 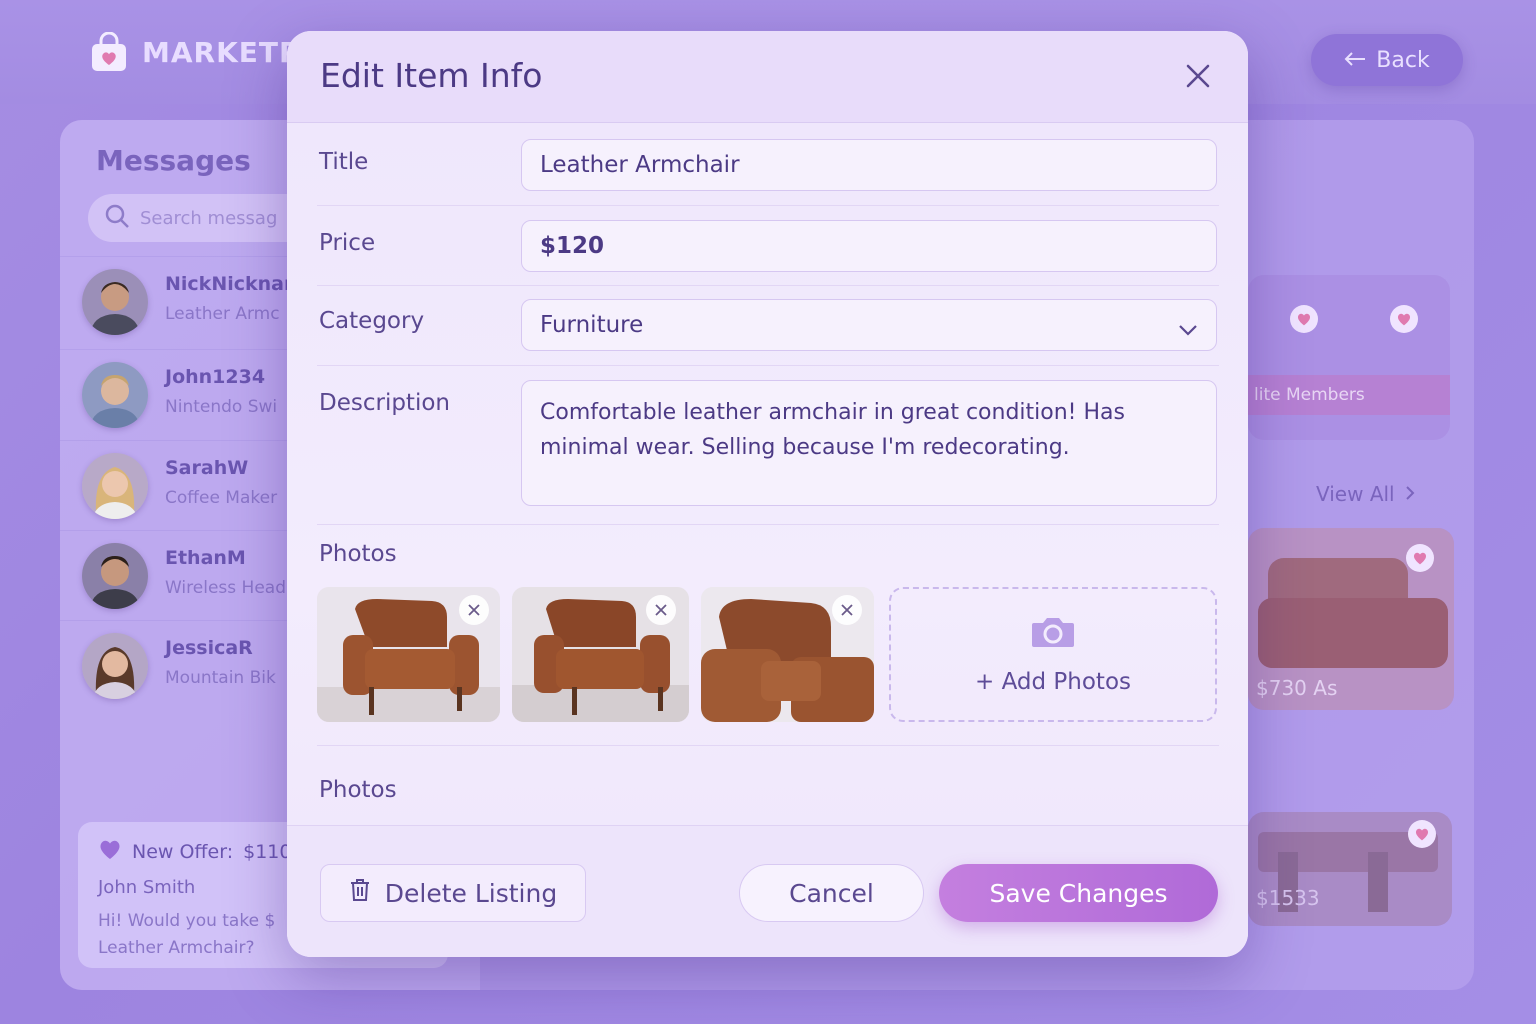 What do you see at coordinates (1410, 494) in the screenshot?
I see `chevron-right-icon` at bounding box center [1410, 494].